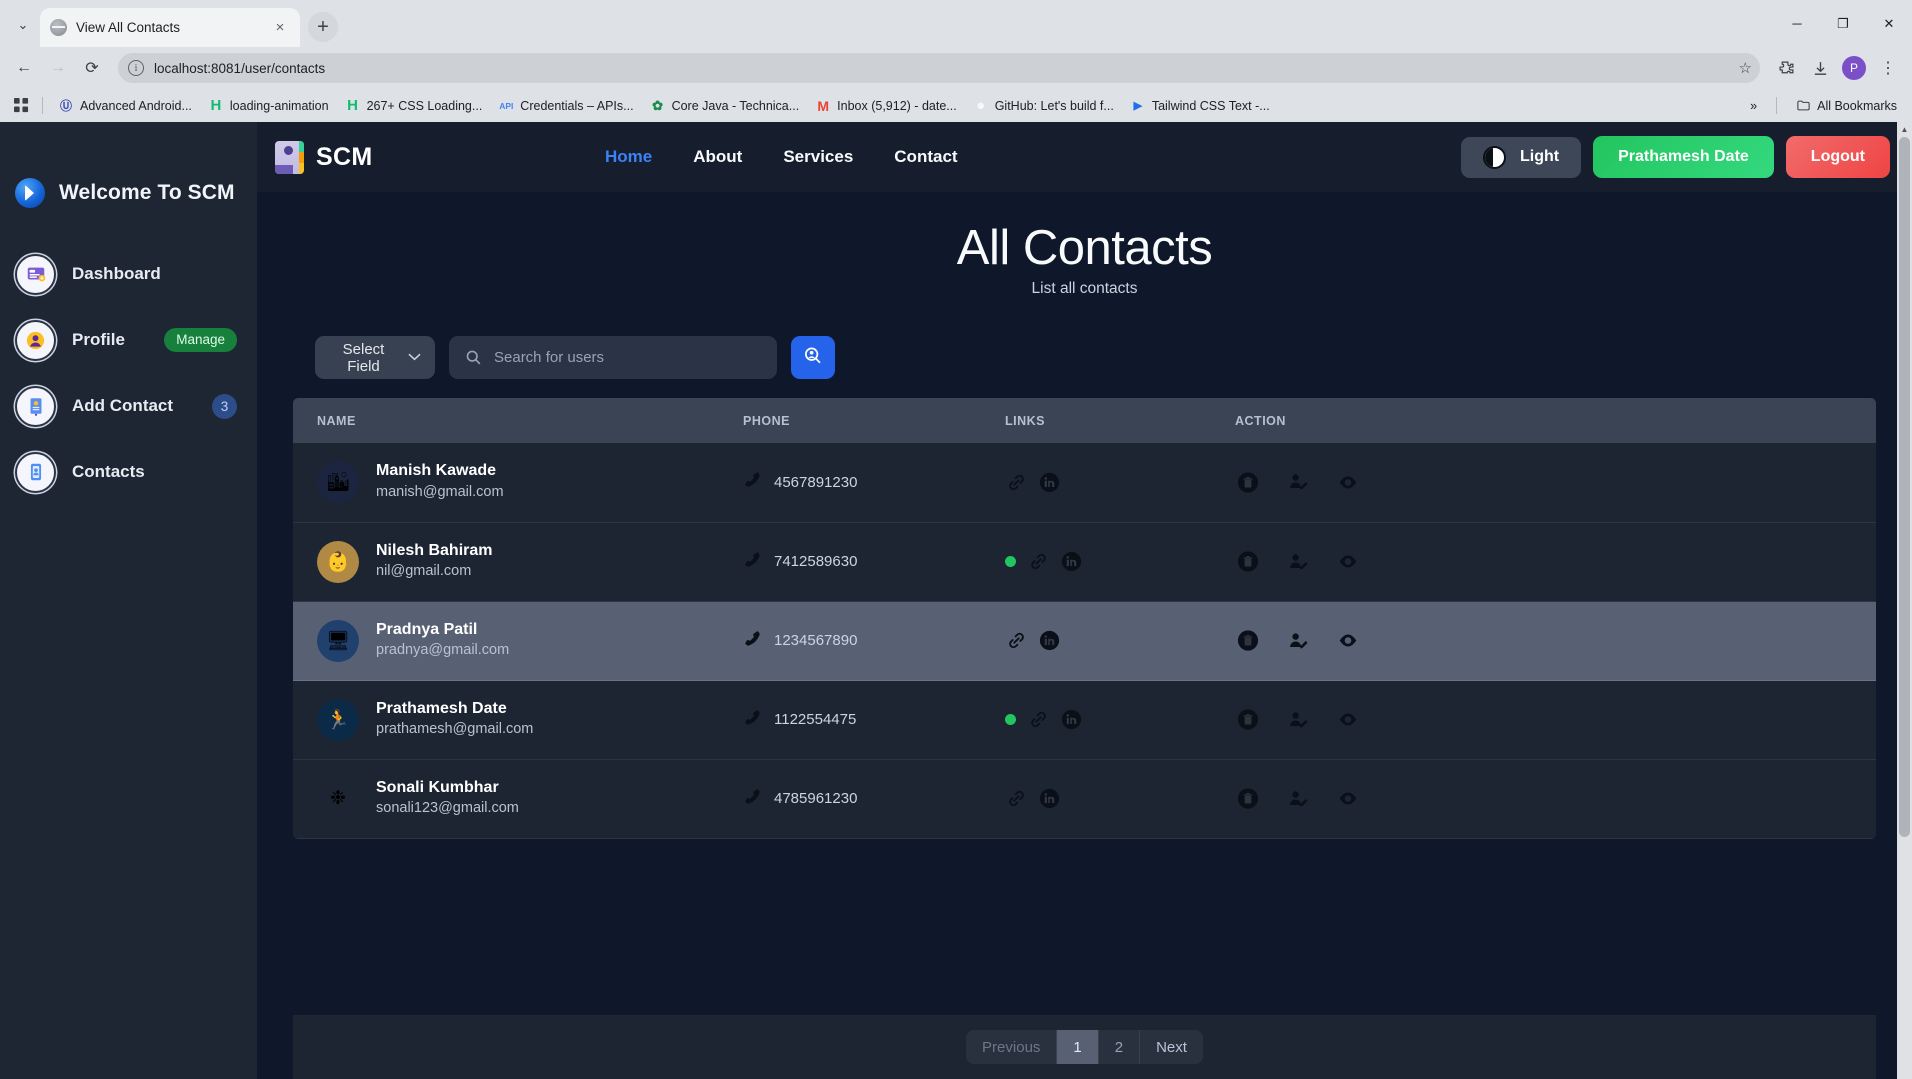  I want to click on search-box, so click(613, 357).